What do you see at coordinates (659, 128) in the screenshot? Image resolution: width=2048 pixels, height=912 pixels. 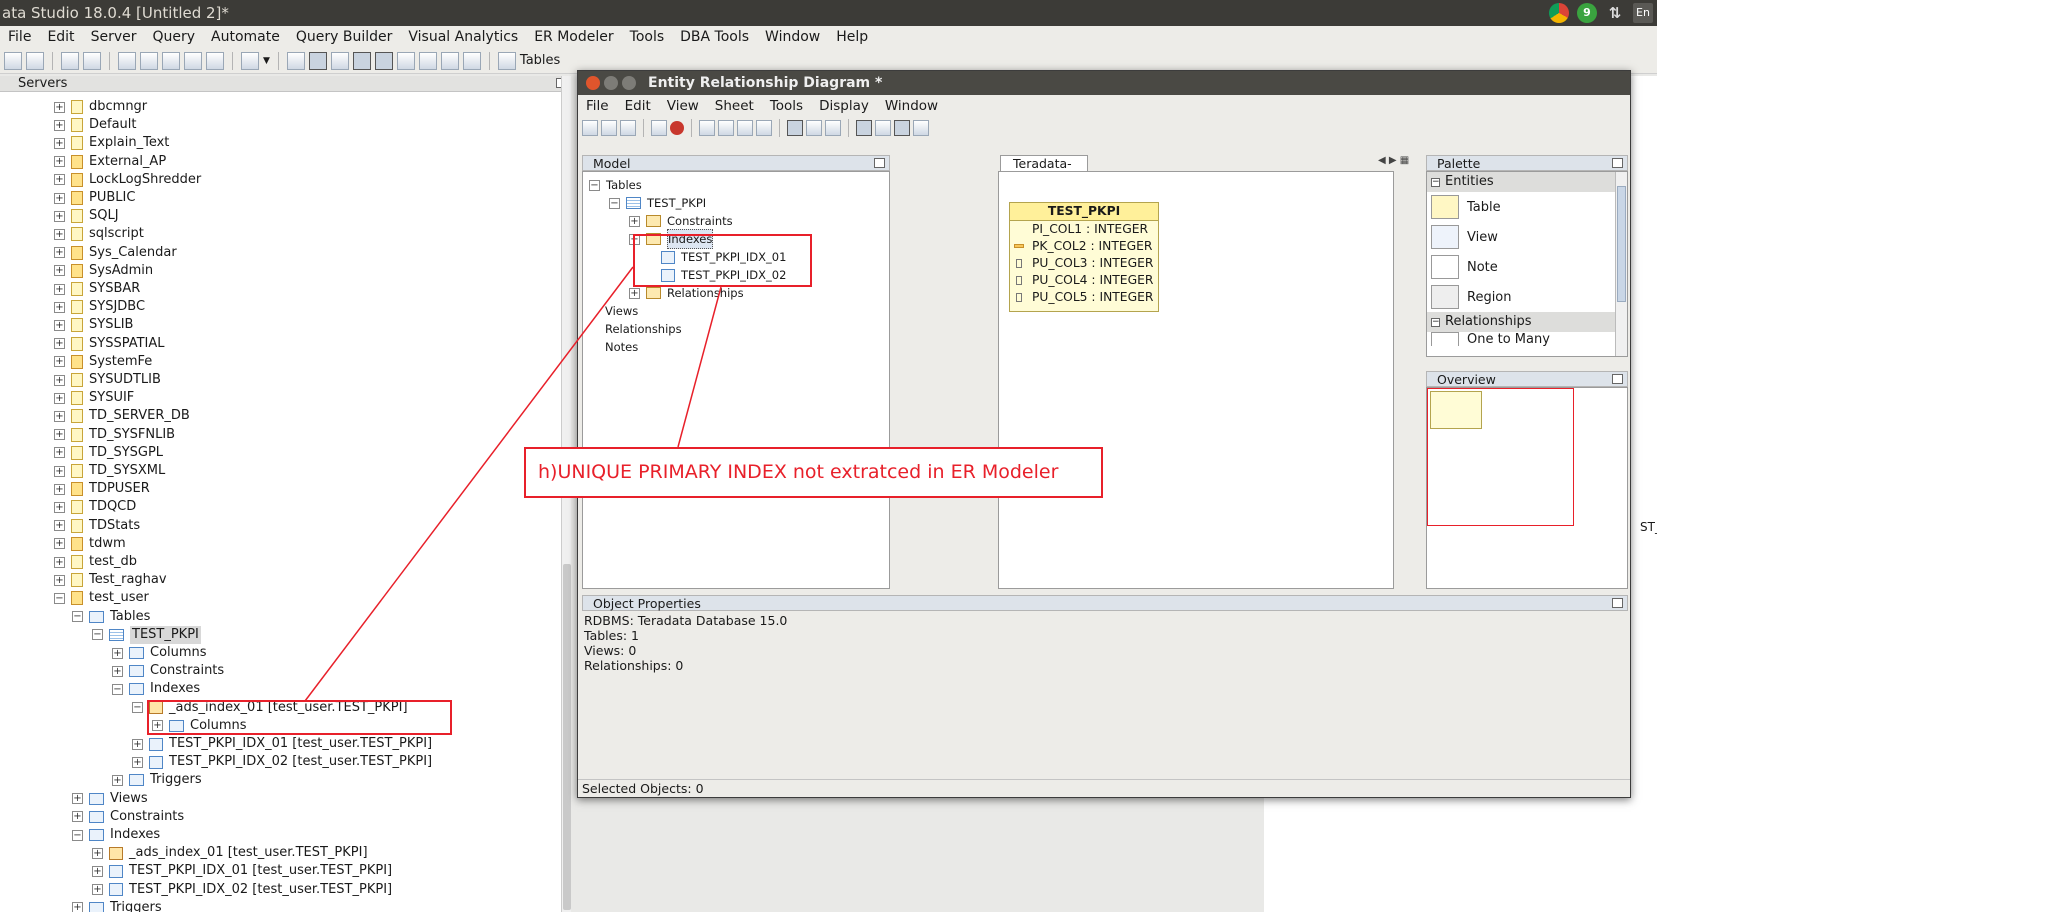 I see `note-tool-icon` at bounding box center [659, 128].